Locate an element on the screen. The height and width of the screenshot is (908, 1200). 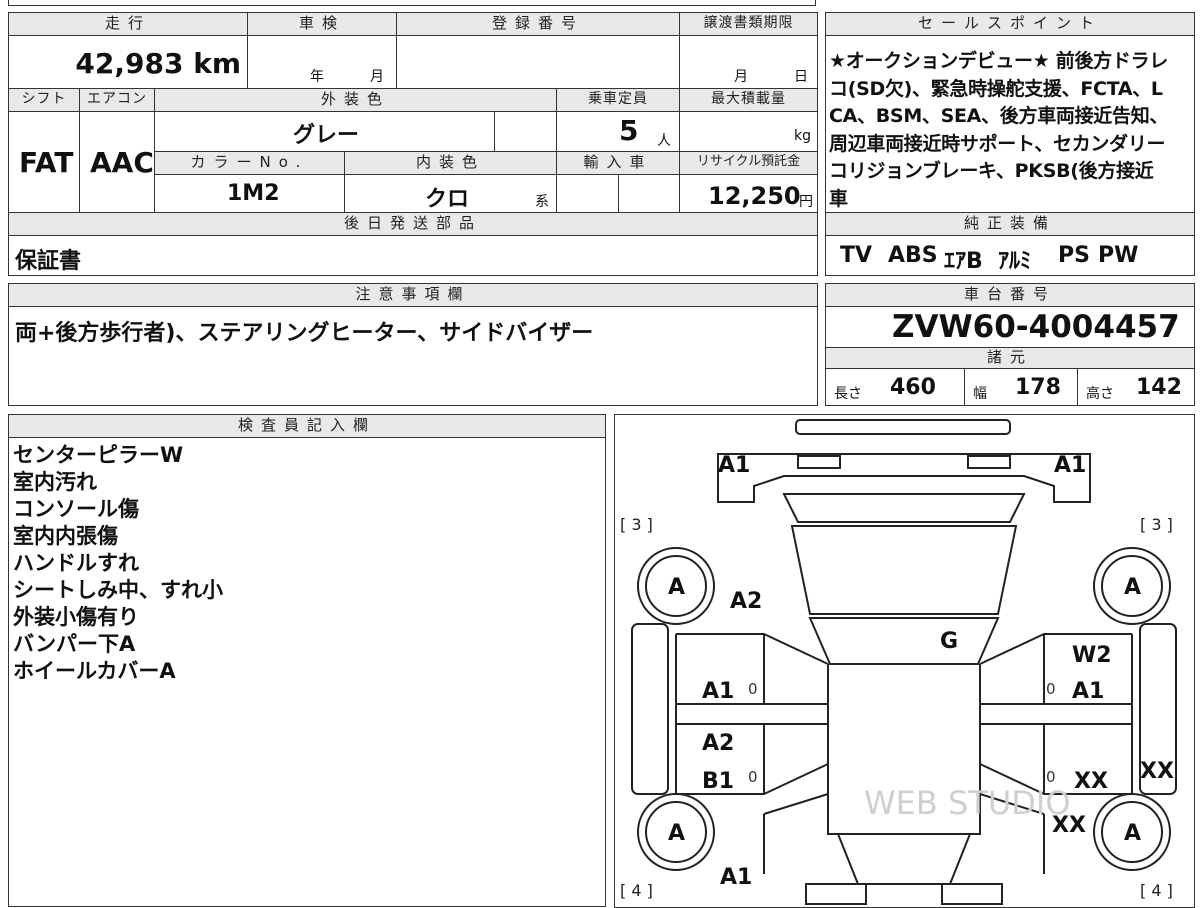
bracket-bl: [ 4 ] is located at coordinates (636, 890).